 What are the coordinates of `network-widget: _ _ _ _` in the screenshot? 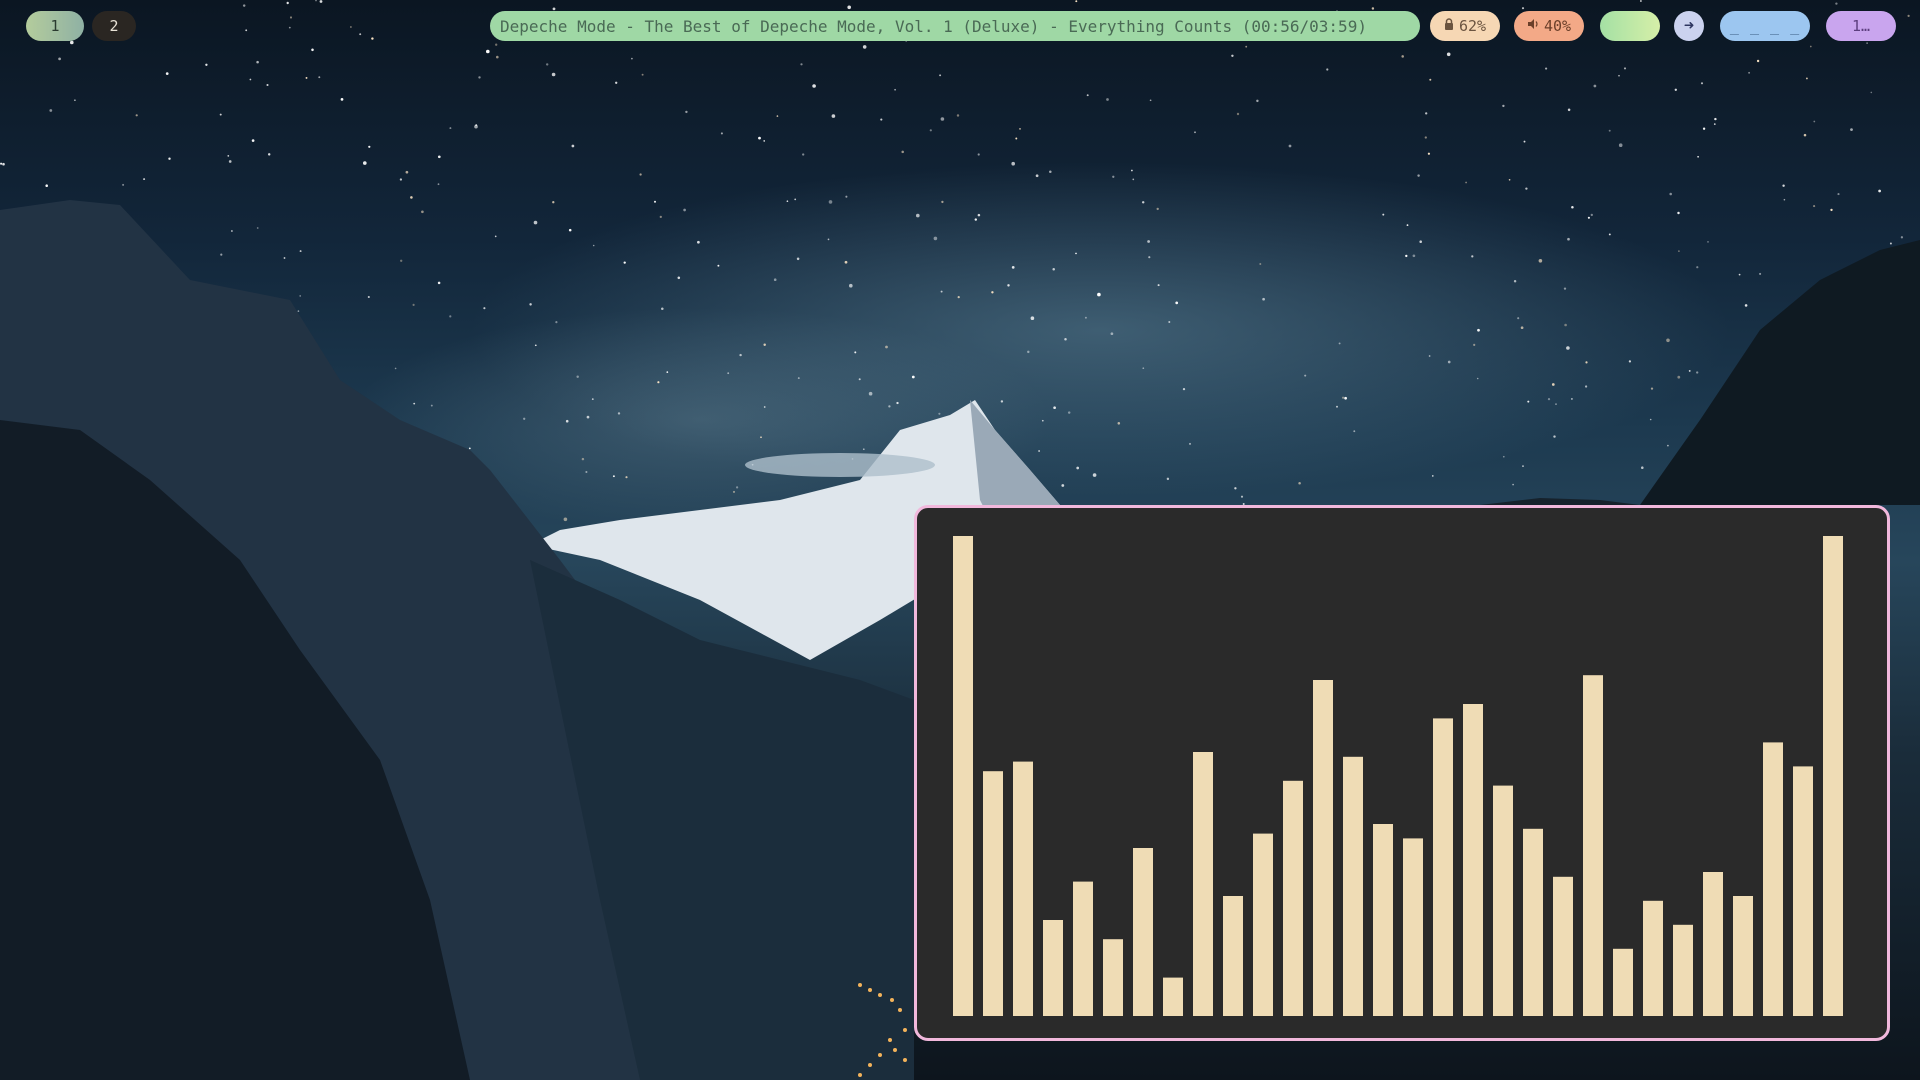 It's located at (1765, 26).